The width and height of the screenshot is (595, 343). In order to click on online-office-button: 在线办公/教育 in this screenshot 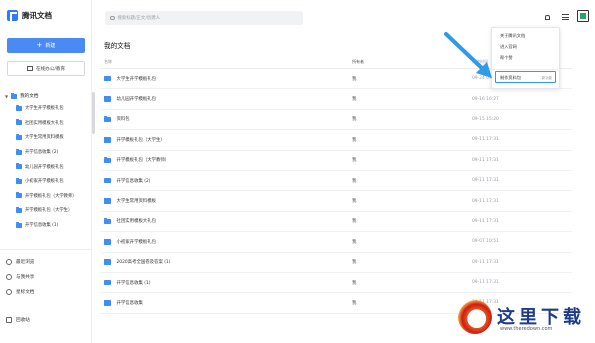, I will do `click(46, 68)`.